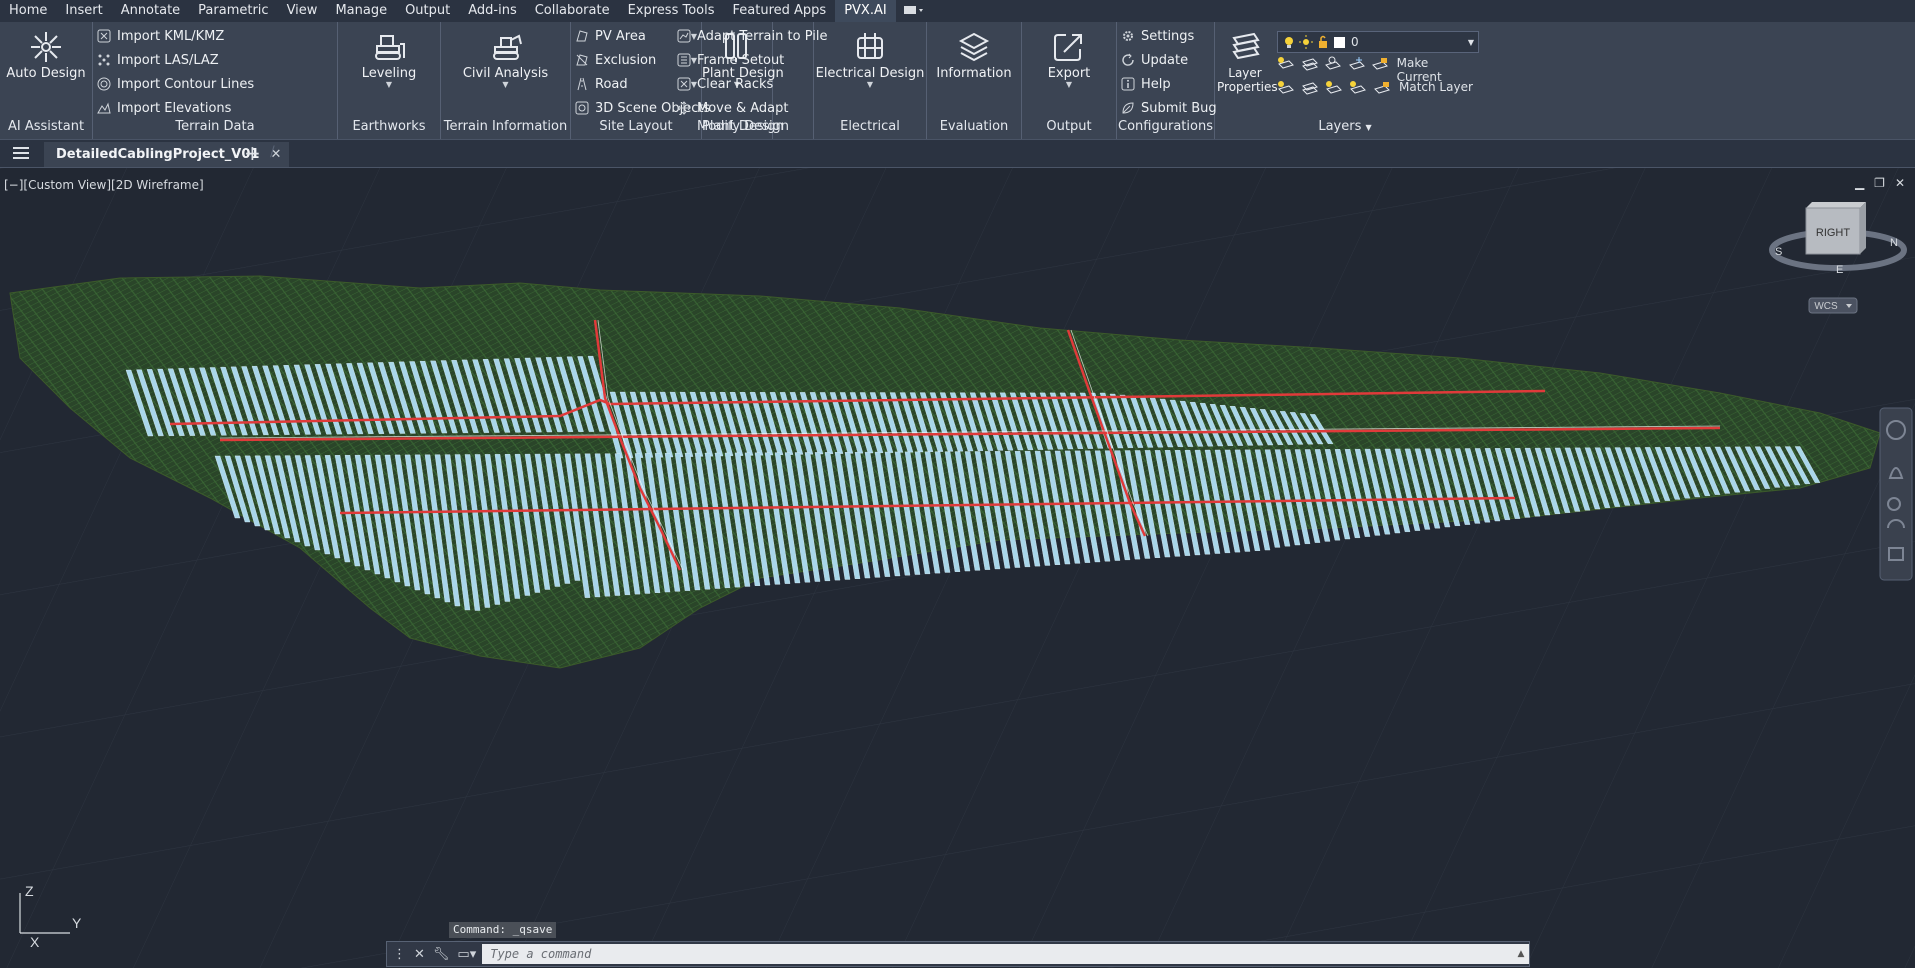  What do you see at coordinates (1521, 954) in the screenshot?
I see `command-history-expand-icon: ▲` at bounding box center [1521, 954].